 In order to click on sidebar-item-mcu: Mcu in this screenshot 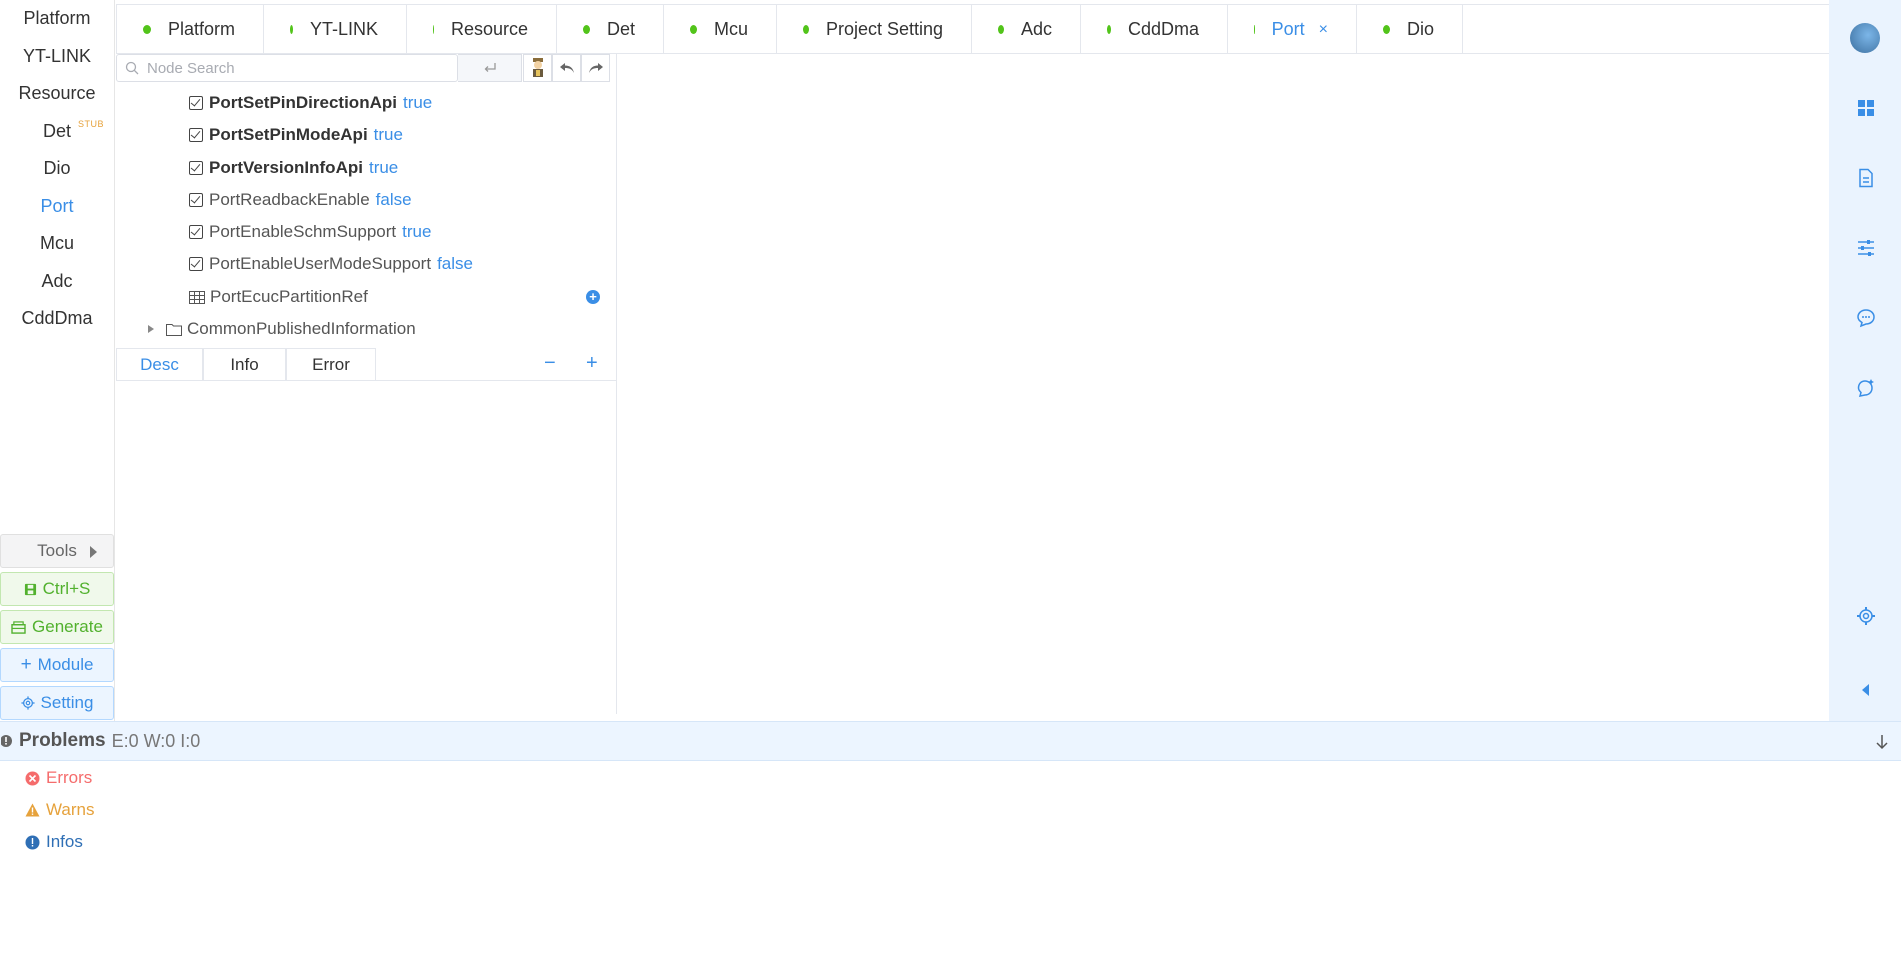, I will do `click(57, 244)`.